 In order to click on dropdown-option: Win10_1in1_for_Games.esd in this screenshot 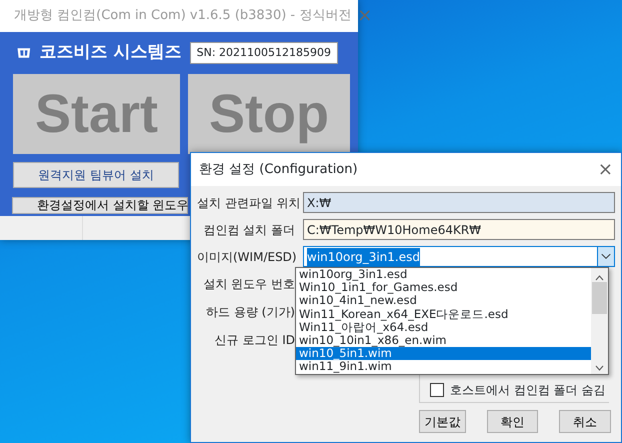, I will do `click(443, 287)`.